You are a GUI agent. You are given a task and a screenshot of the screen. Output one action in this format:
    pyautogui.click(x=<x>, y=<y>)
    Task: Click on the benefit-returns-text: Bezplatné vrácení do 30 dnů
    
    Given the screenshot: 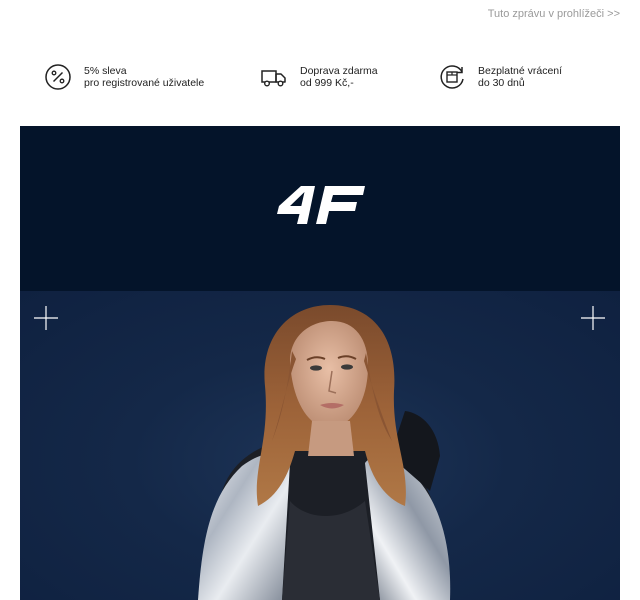 What is the action you would take?
    pyautogui.click(x=520, y=77)
    